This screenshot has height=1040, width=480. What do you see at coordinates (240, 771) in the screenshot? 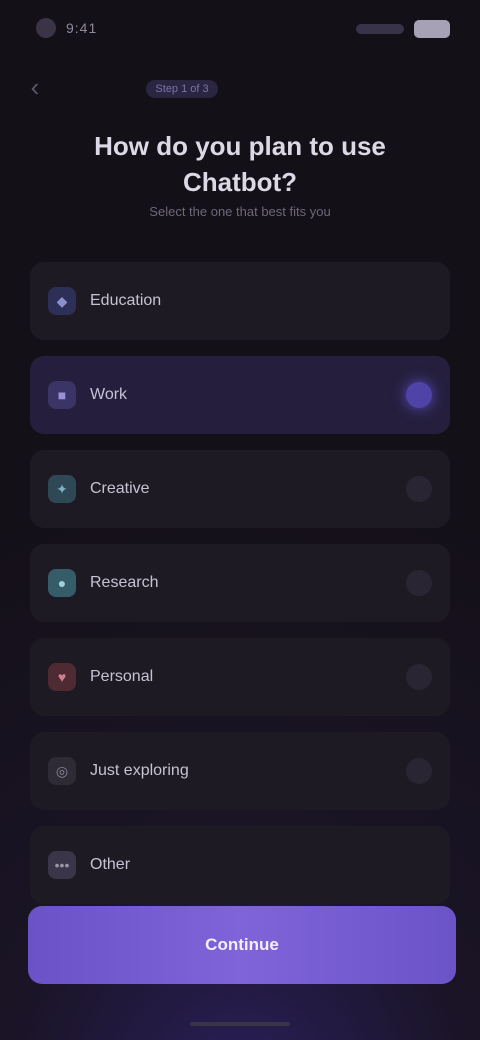
I see `option-just-exploring: ◎ Just exploring` at bounding box center [240, 771].